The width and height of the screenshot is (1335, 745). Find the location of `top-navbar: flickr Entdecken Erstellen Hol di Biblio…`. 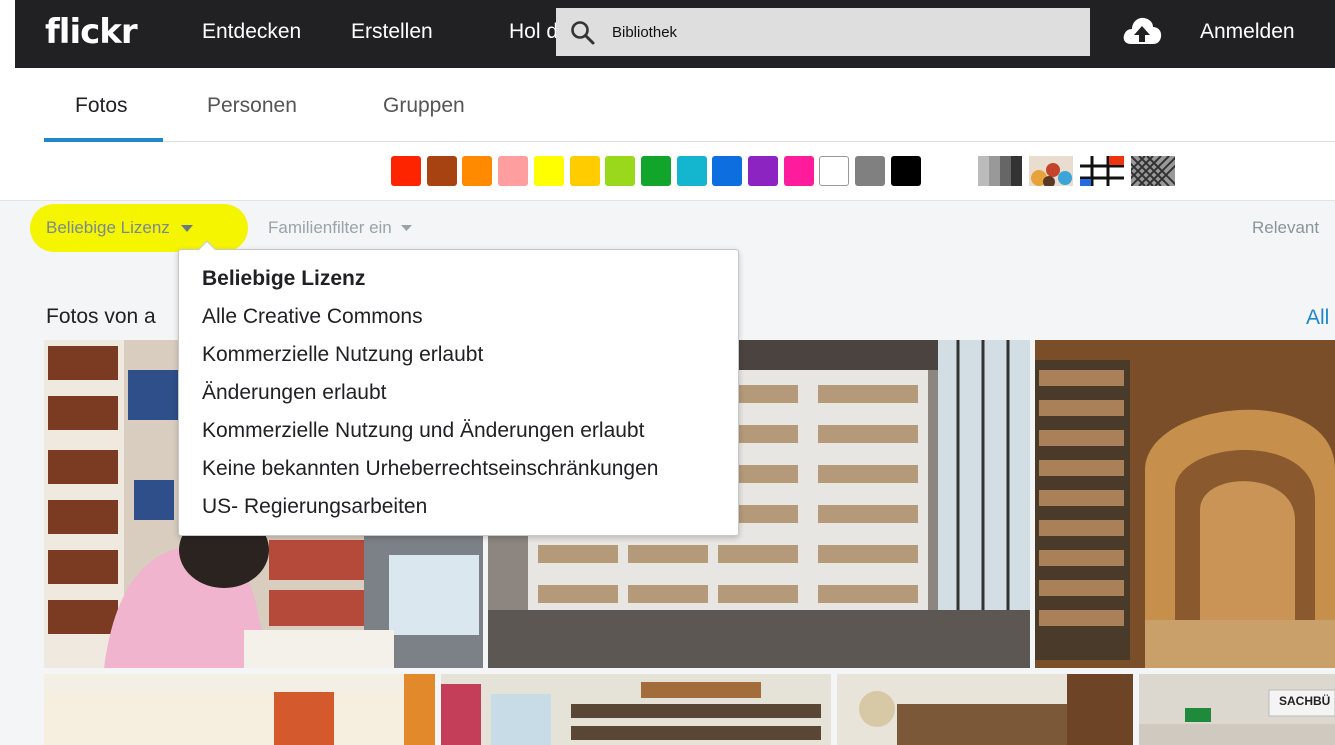

top-navbar: flickr Entdecken Erstellen Hol di Biblio… is located at coordinates (675, 34).